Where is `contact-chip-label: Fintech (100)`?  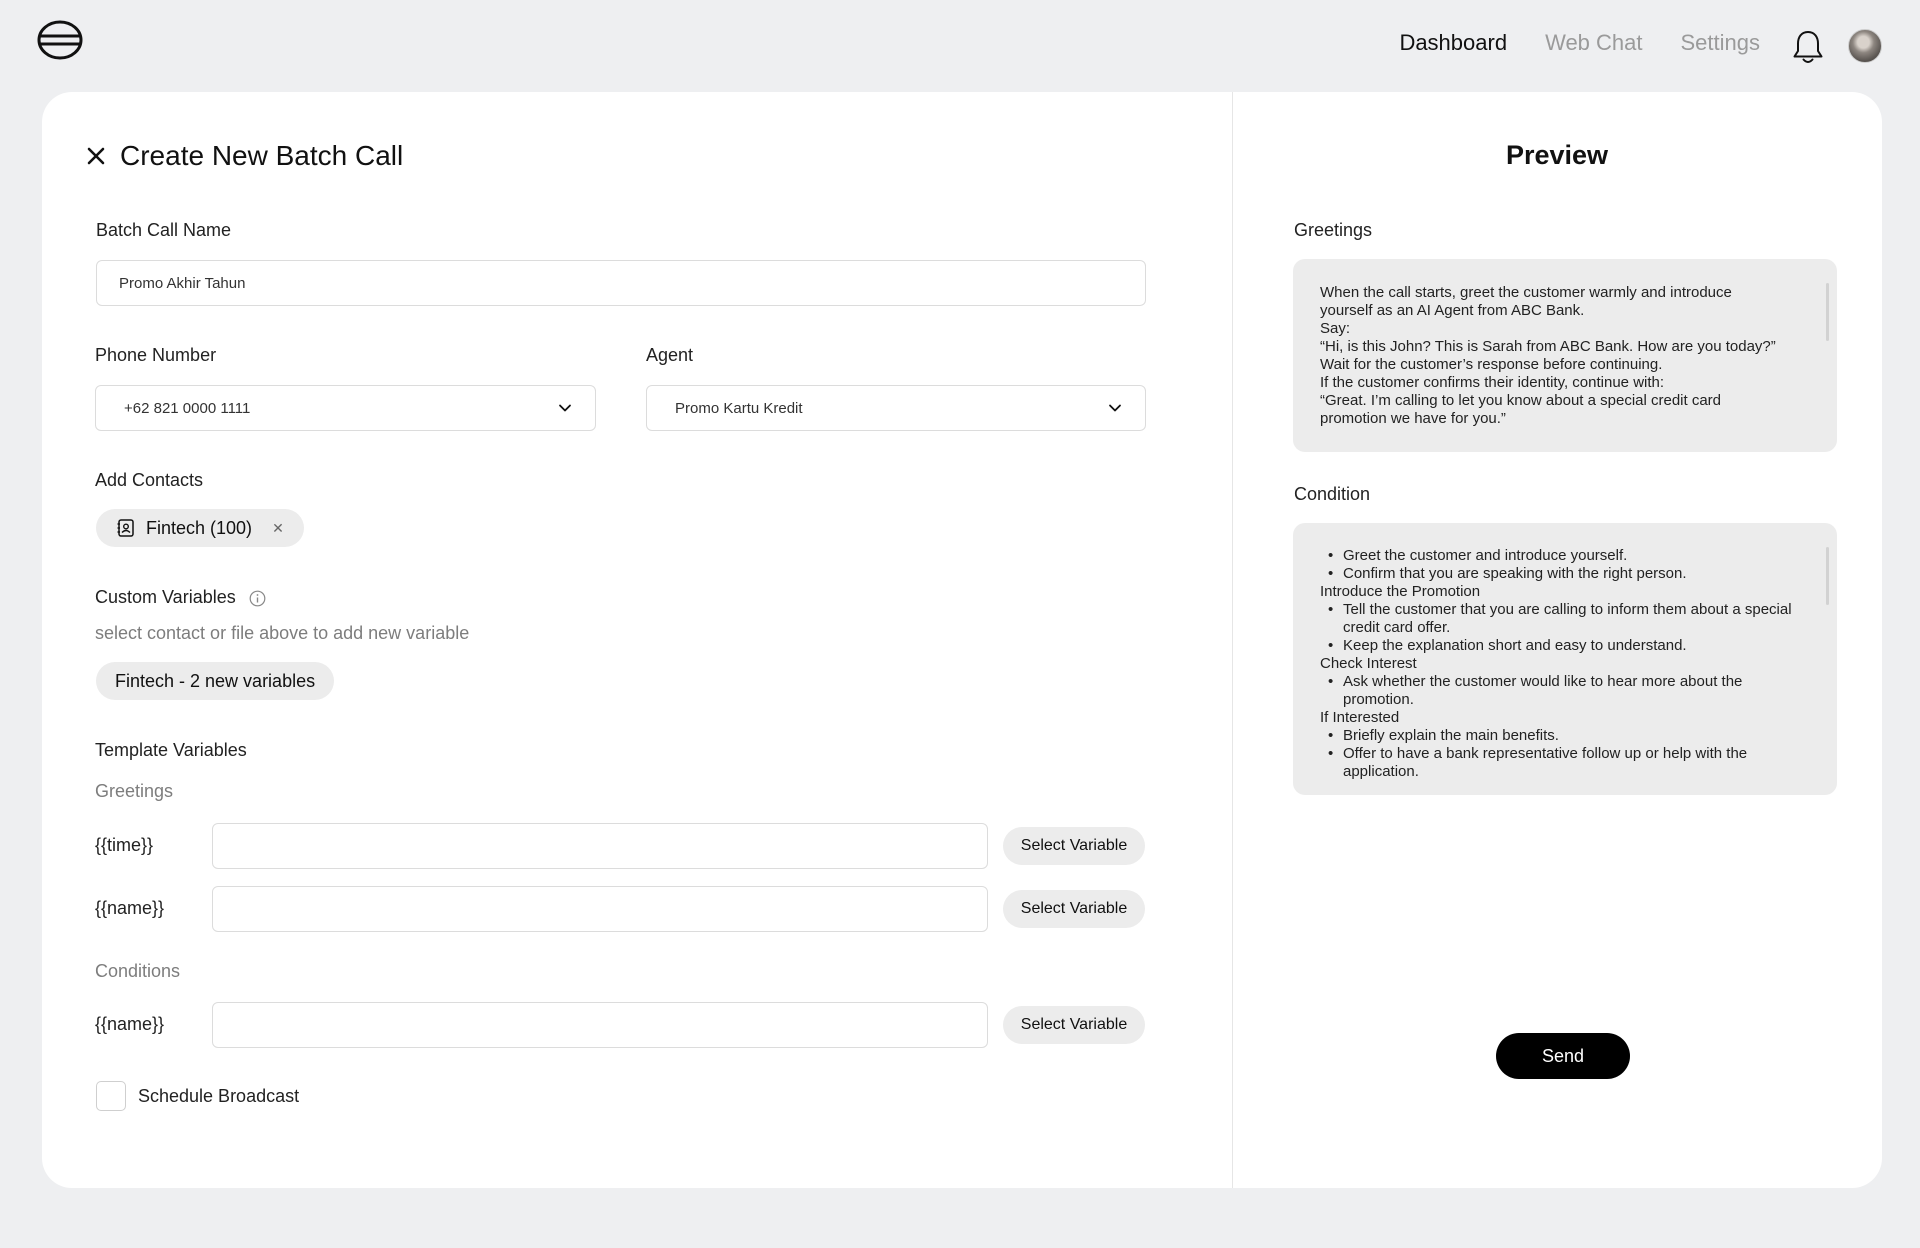
contact-chip-label: Fintech (100) is located at coordinates (199, 527).